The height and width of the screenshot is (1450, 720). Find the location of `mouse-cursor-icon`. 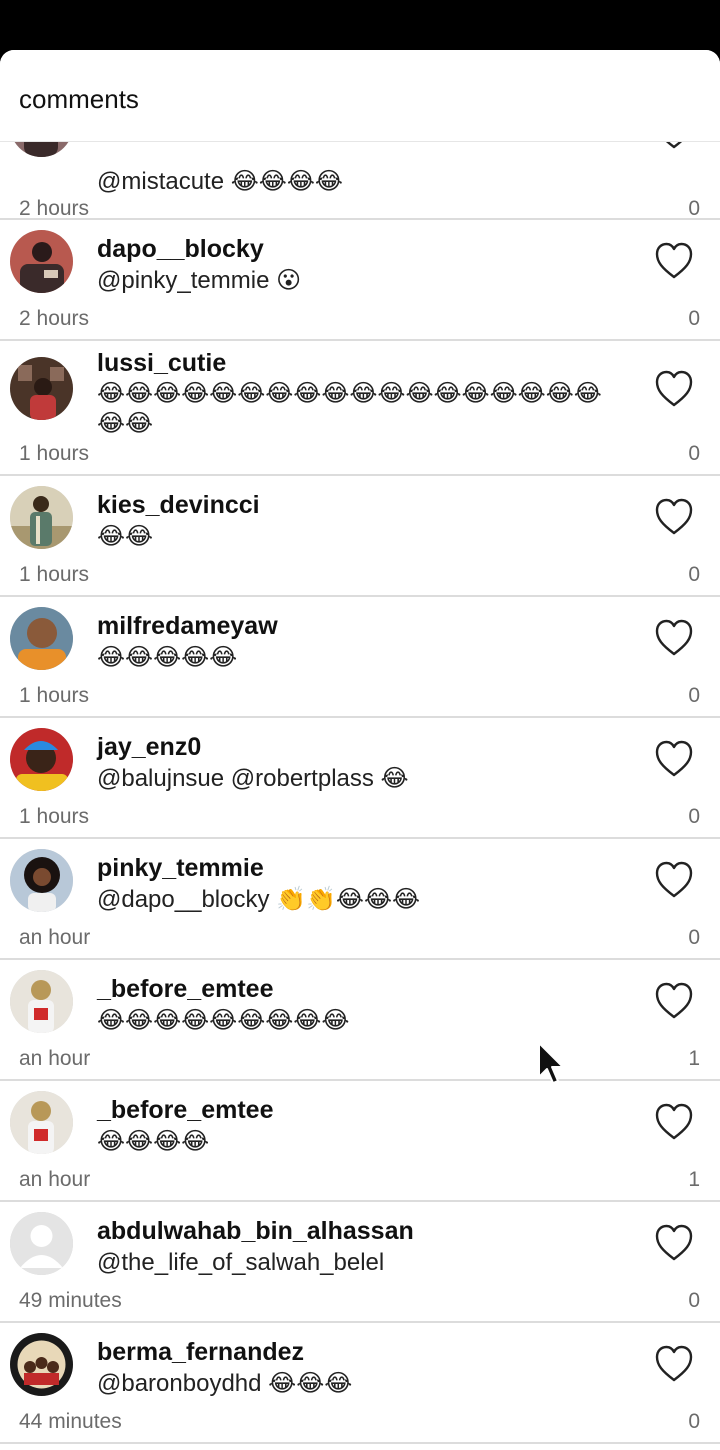

mouse-cursor-icon is located at coordinates (551, 1063).